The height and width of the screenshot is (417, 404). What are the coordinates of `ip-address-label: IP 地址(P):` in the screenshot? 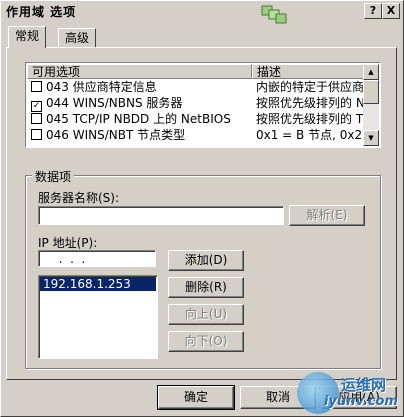 It's located at (68, 243).